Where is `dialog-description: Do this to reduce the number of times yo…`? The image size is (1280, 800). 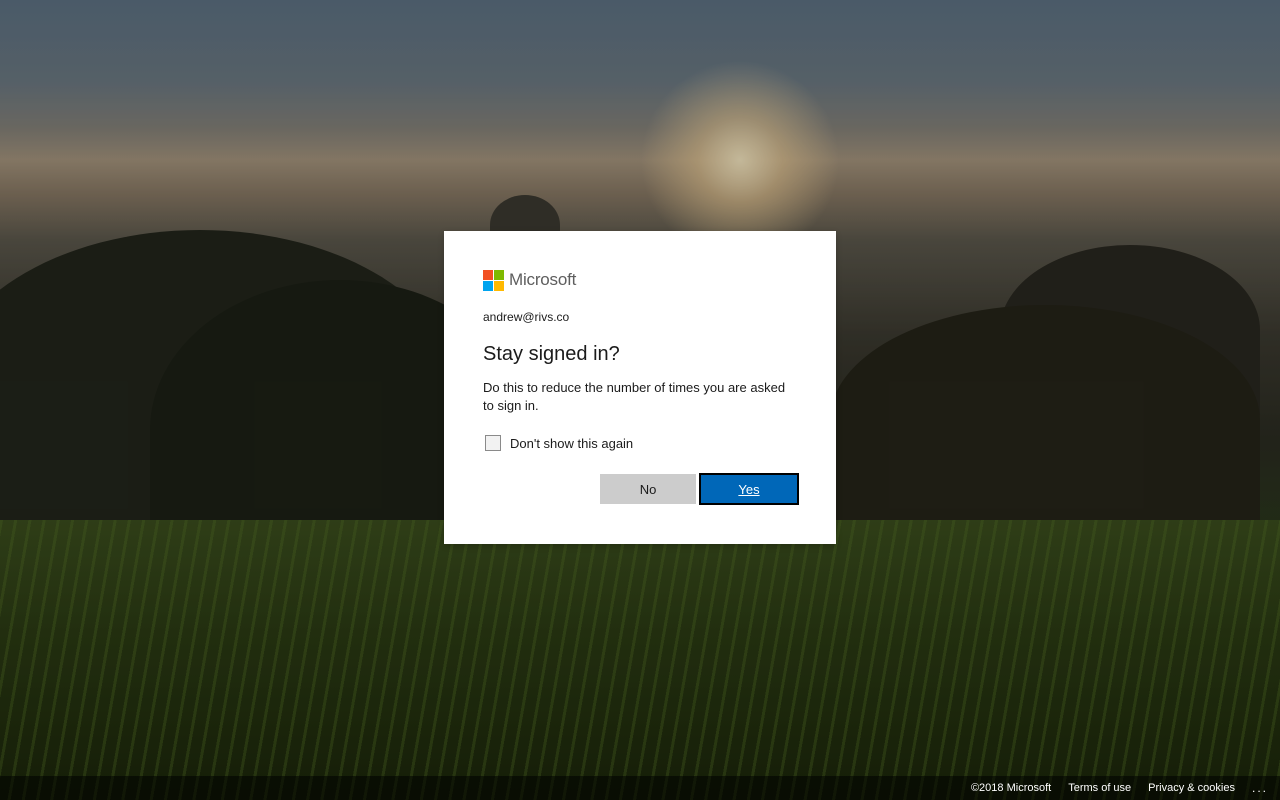
dialog-description: Do this to reduce the number of times yo… is located at coordinates (634, 396).